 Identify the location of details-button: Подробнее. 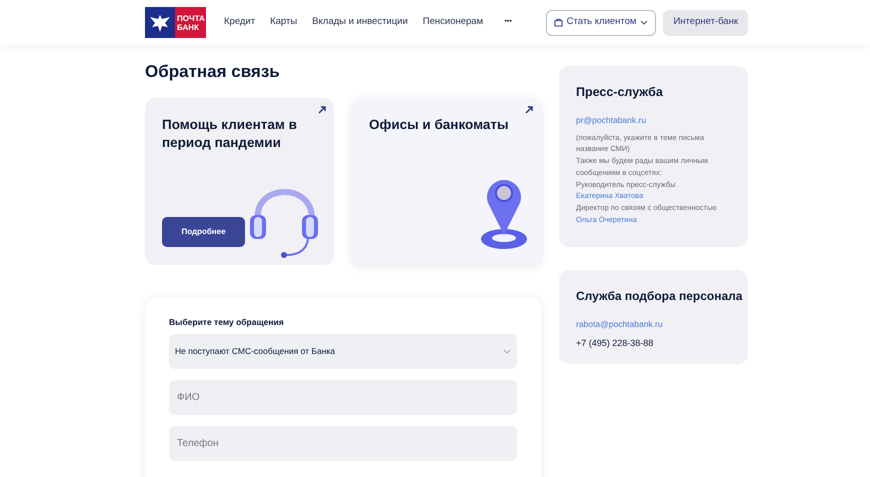
(203, 232).